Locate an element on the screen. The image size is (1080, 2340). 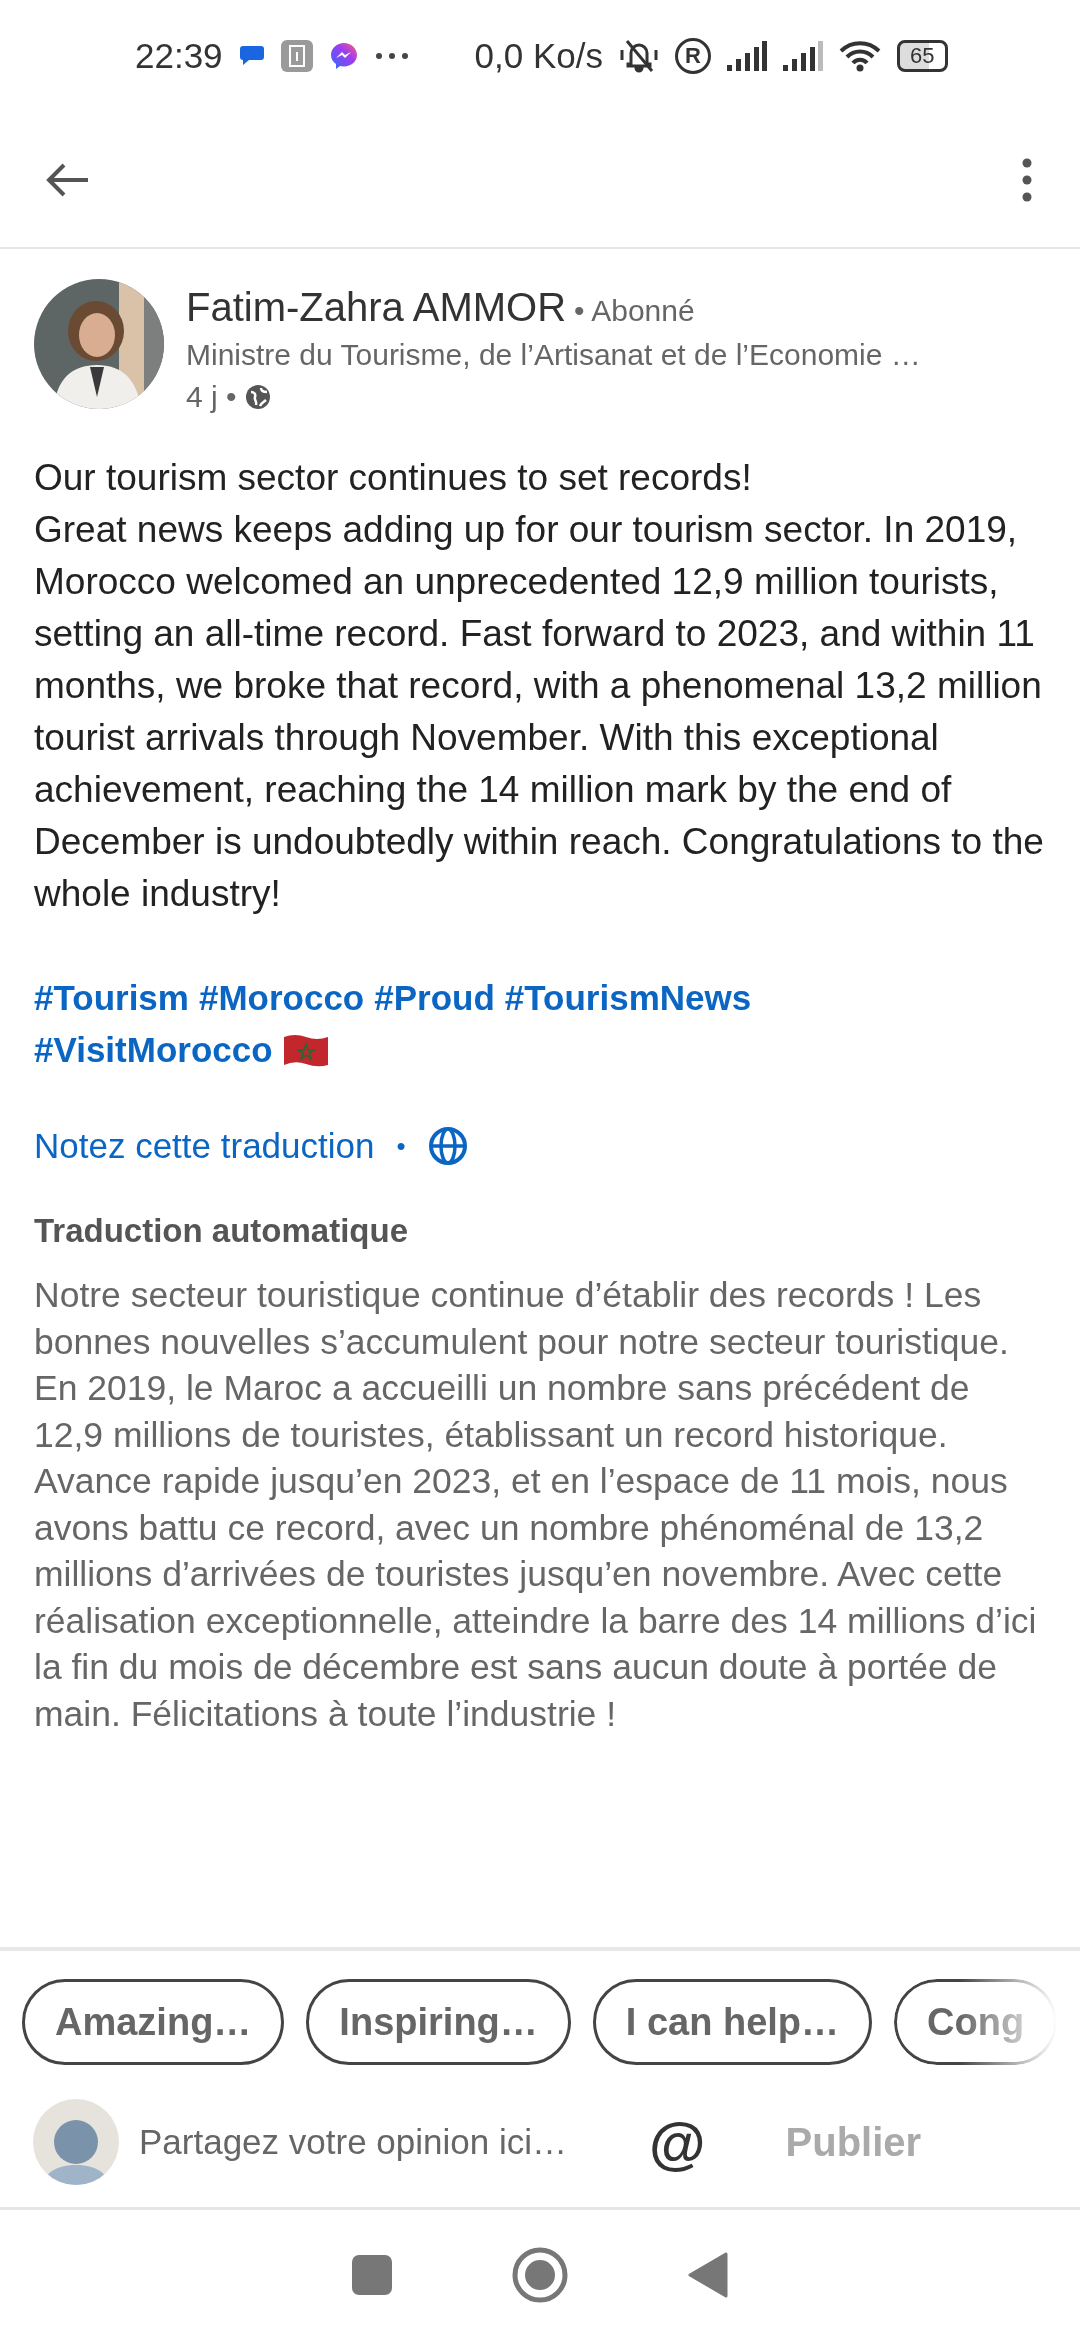
back-arrow-icon is located at coordinates (68, 179).